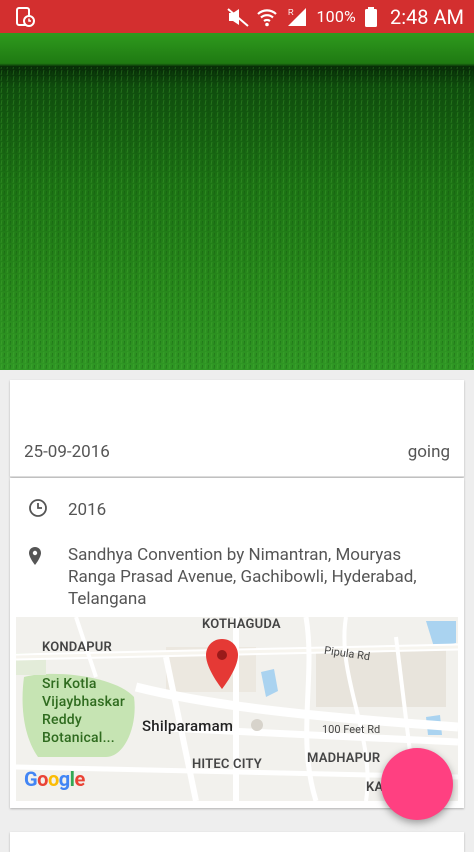 The height and width of the screenshot is (852, 474). What do you see at coordinates (25, 17) in the screenshot?
I see `screen-timer-icon` at bounding box center [25, 17].